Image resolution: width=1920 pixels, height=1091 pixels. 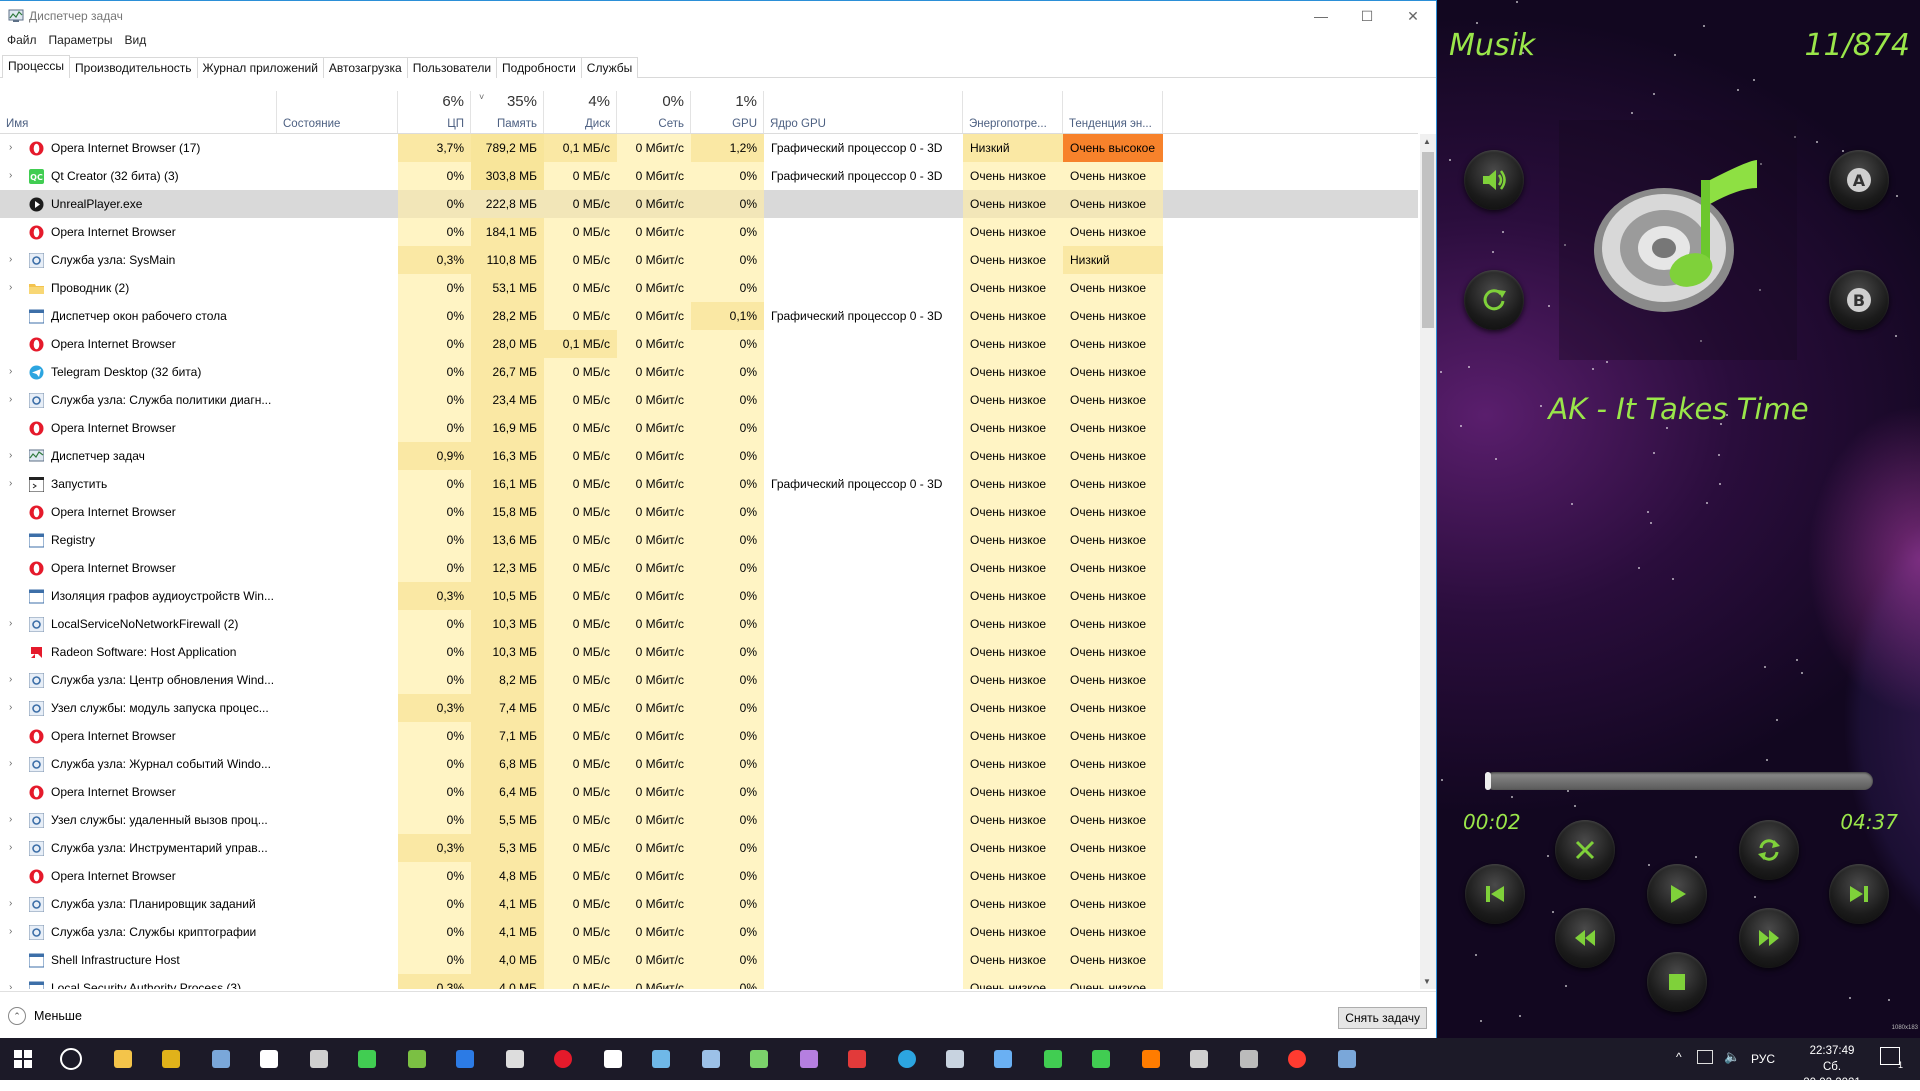 I want to click on search-icon, so click(x=71, y=1059).